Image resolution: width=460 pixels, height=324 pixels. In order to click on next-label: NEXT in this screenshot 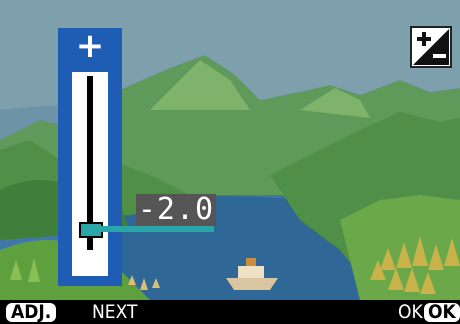, I will do `click(115, 312)`.